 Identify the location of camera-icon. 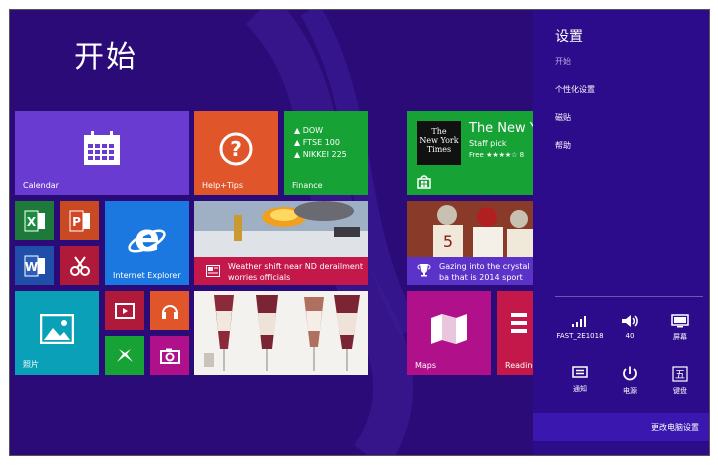
(169, 356).